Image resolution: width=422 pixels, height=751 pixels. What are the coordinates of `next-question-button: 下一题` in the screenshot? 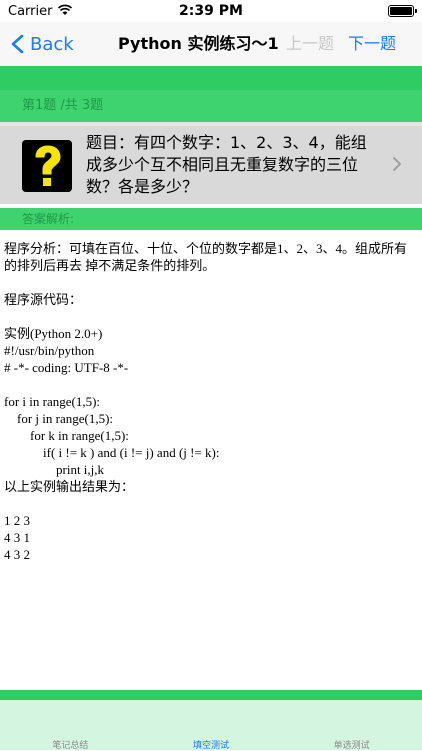 It's located at (372, 44).